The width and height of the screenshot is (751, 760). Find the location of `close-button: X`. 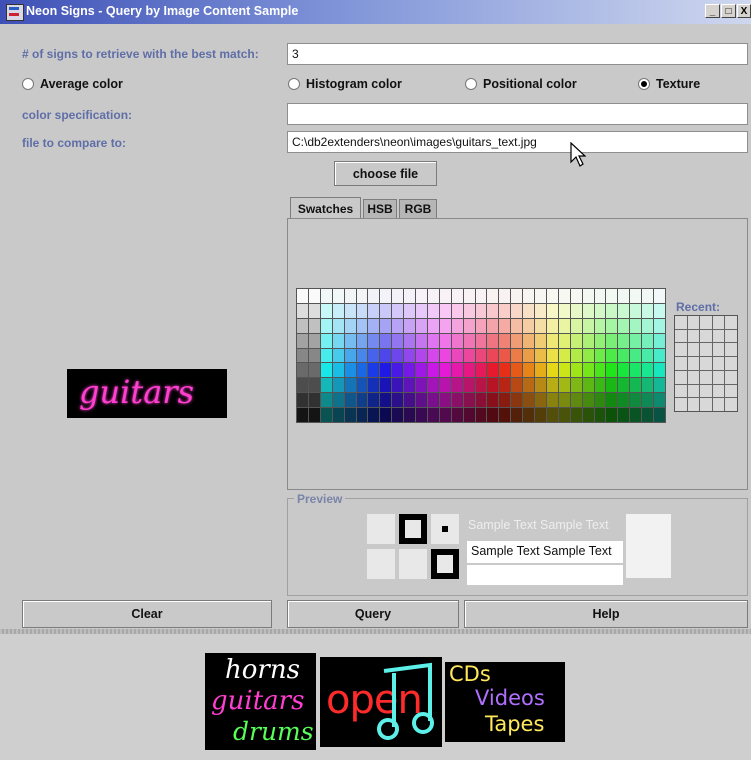

close-button: X is located at coordinates (744, 11).